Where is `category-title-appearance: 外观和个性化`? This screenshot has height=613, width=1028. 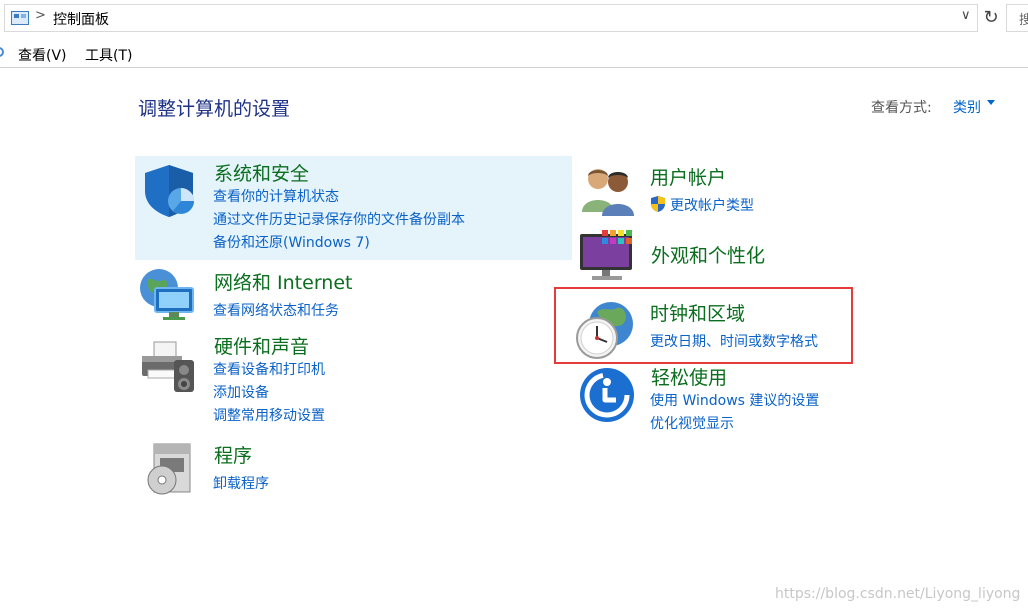 category-title-appearance: 外观和个性化 is located at coordinates (708, 254).